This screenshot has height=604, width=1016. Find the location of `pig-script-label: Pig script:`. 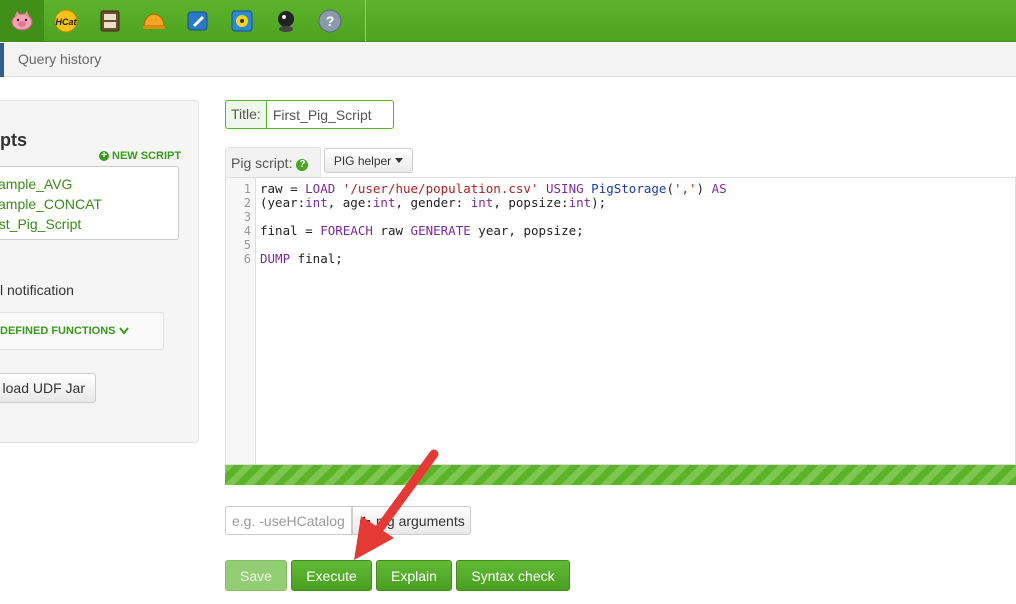

pig-script-label: Pig script: is located at coordinates (262, 163).